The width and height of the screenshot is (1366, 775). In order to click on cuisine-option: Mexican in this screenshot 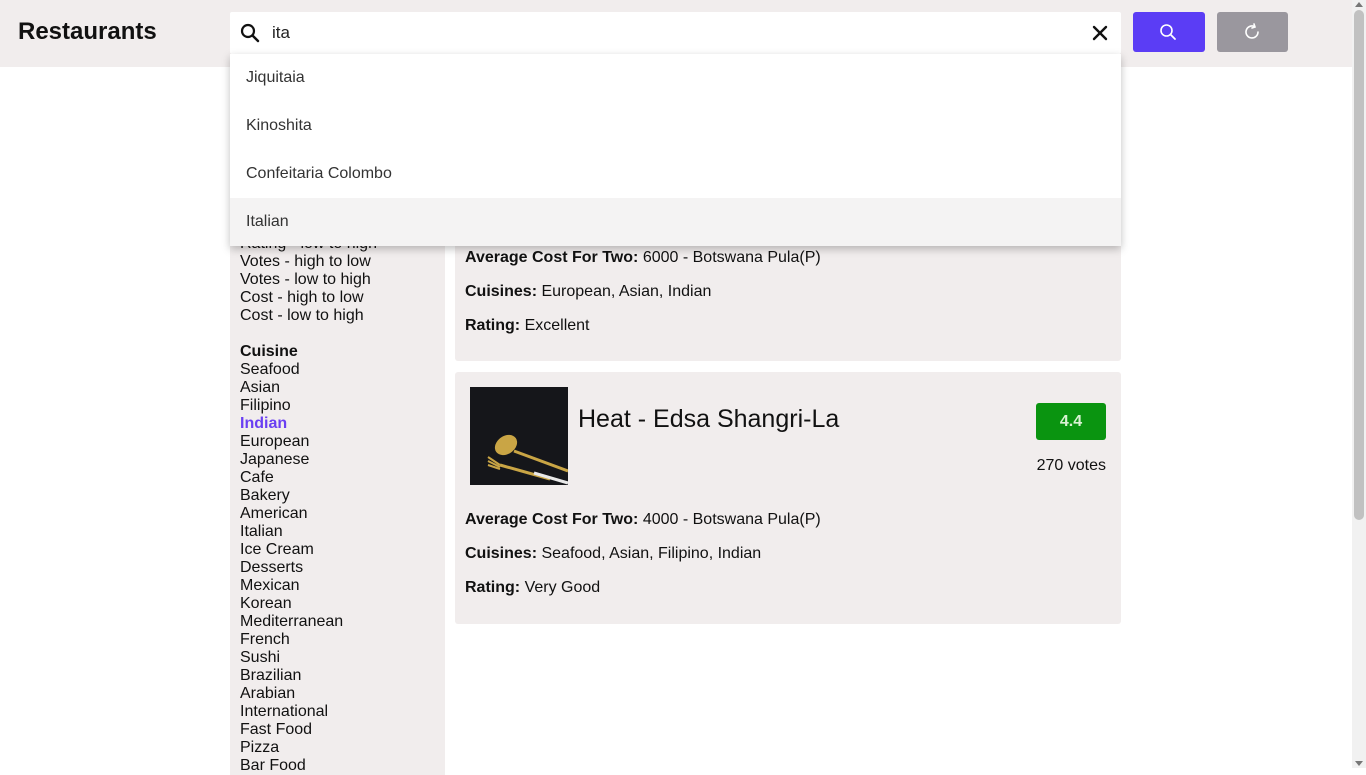, I will do `click(342, 586)`.